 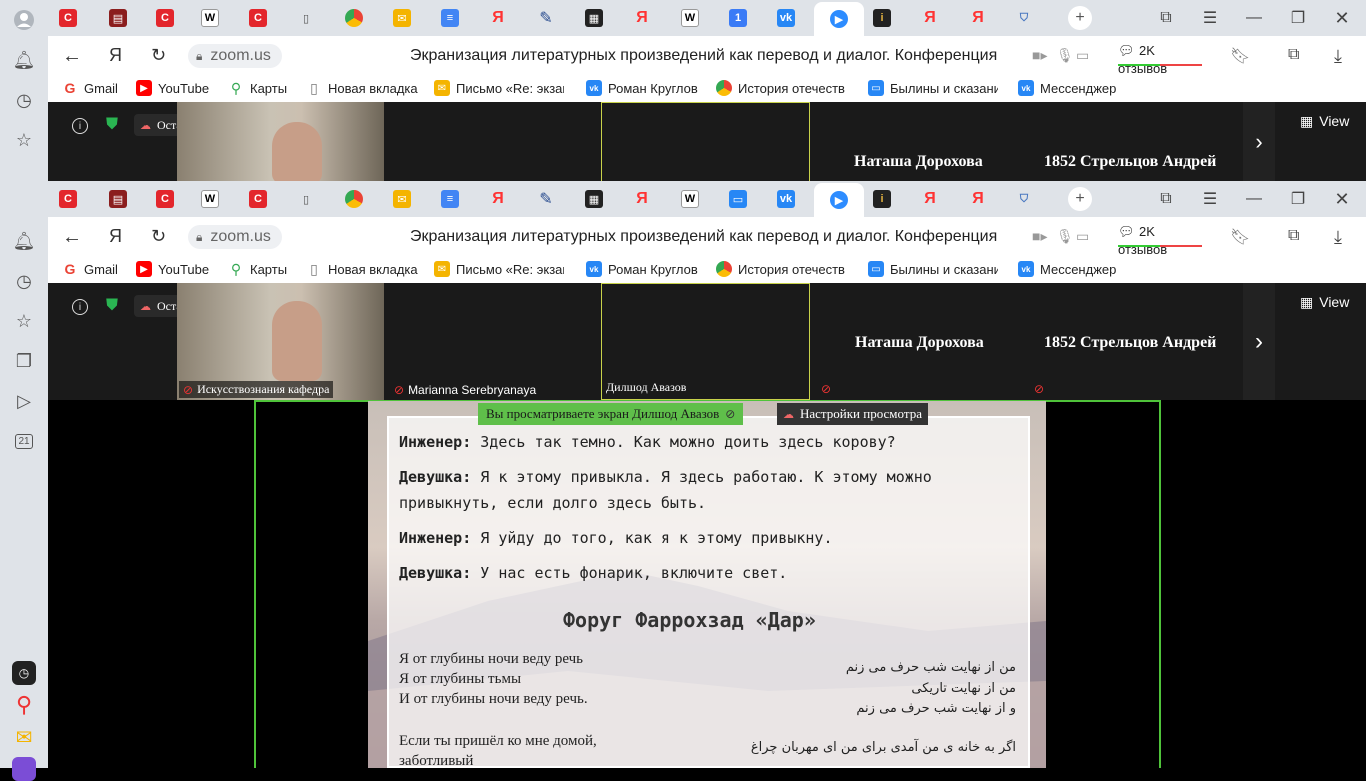 What do you see at coordinates (1133, 341) in the screenshot?
I see `participant-tile: 1852 Стрельцов Андрей ⊘` at bounding box center [1133, 341].